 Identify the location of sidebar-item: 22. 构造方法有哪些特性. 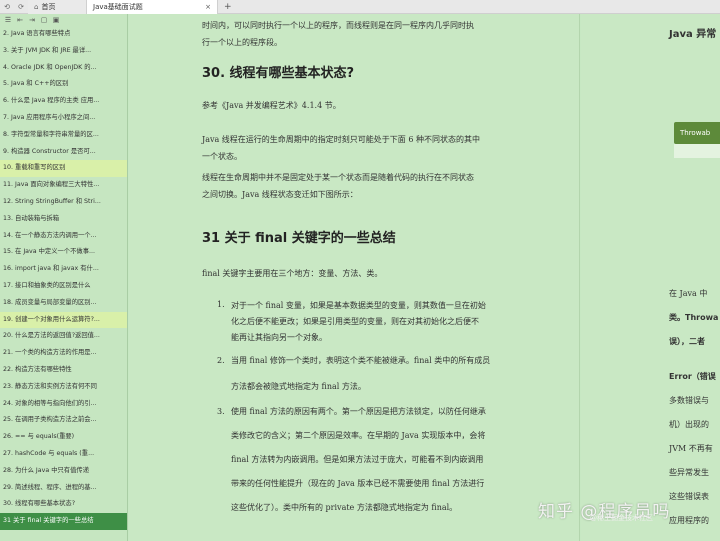
(63, 370).